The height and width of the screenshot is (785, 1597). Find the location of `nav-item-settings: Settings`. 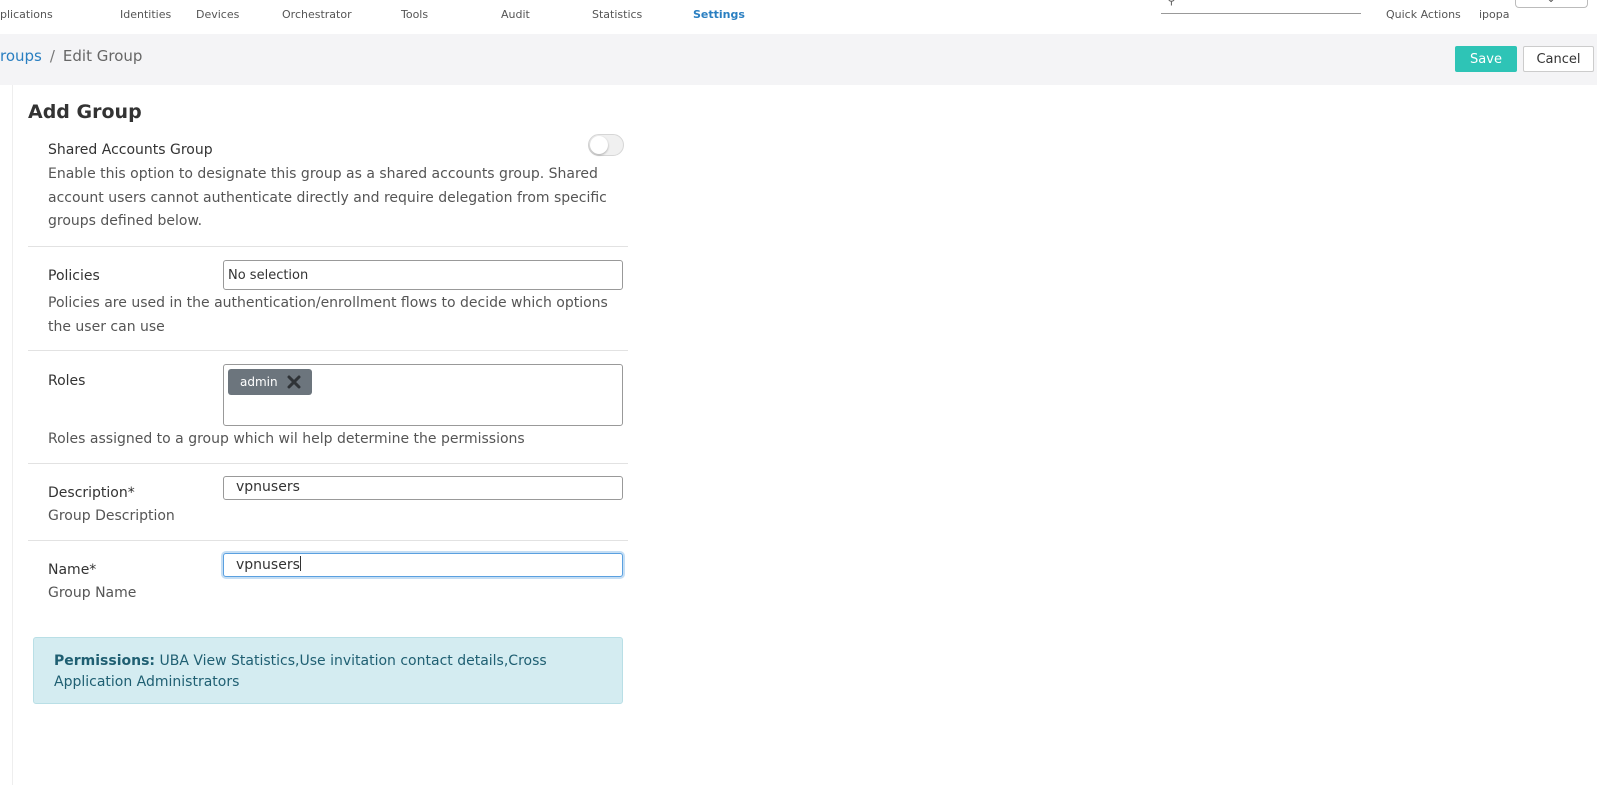

nav-item-settings: Settings is located at coordinates (719, 14).